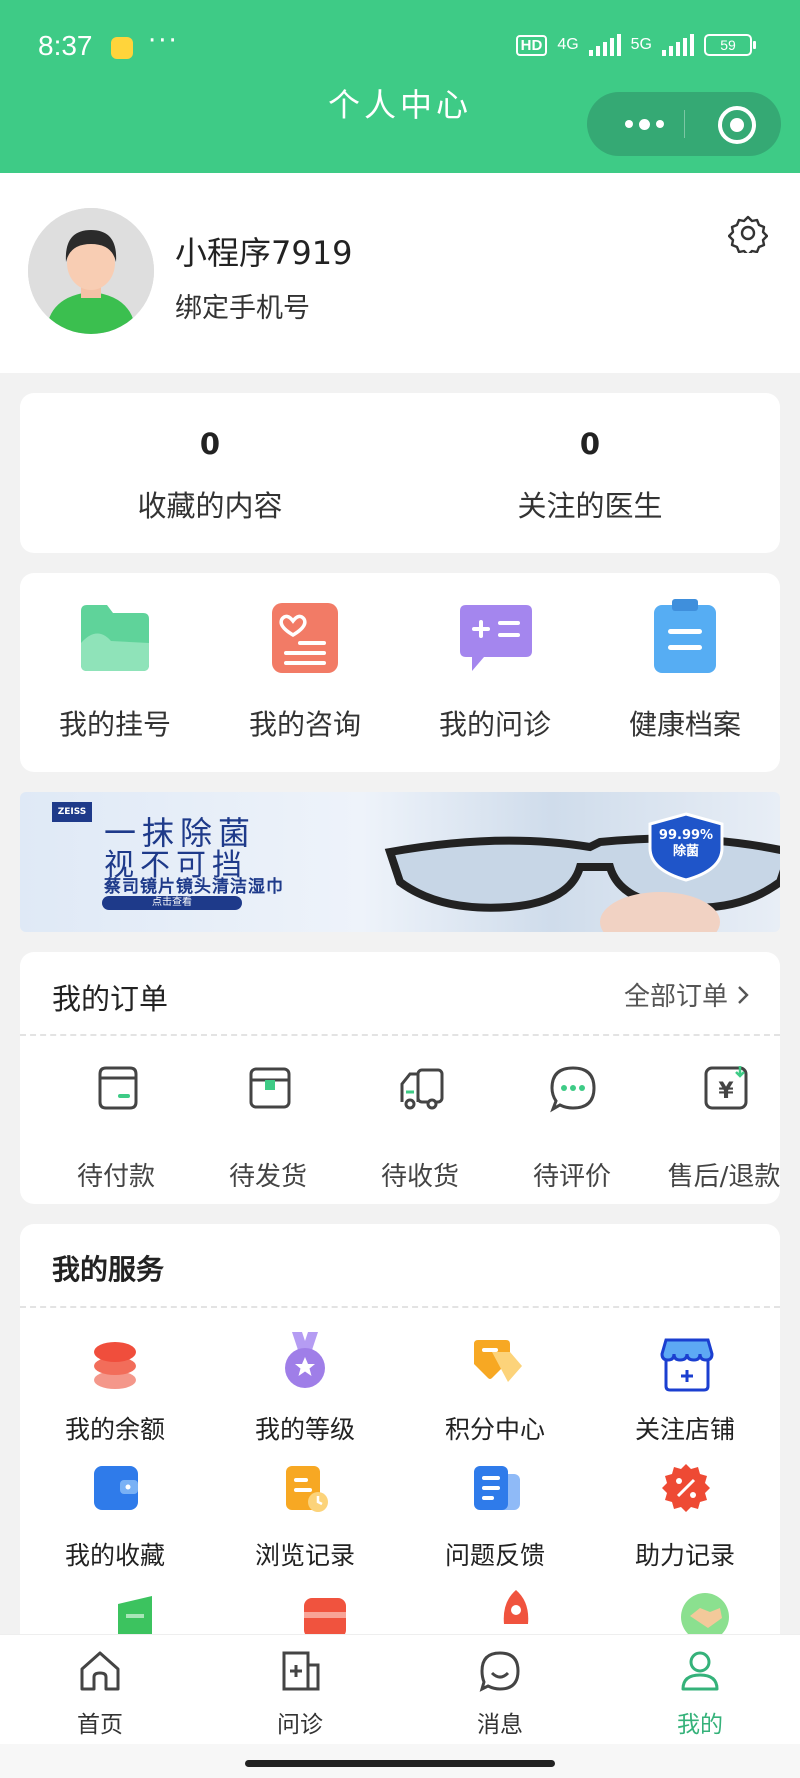  Describe the element at coordinates (115, 1177) in the screenshot. I see `order-label: 待付款` at that location.